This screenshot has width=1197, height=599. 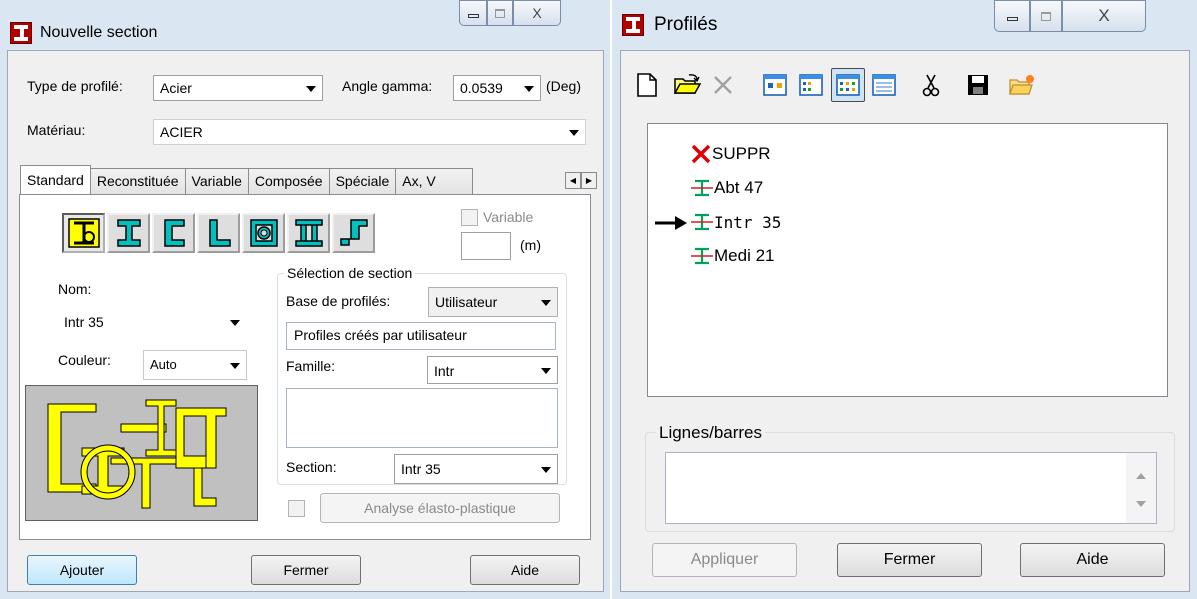 What do you see at coordinates (589, 180) in the screenshot?
I see `scroll-right-icon: ▶` at bounding box center [589, 180].